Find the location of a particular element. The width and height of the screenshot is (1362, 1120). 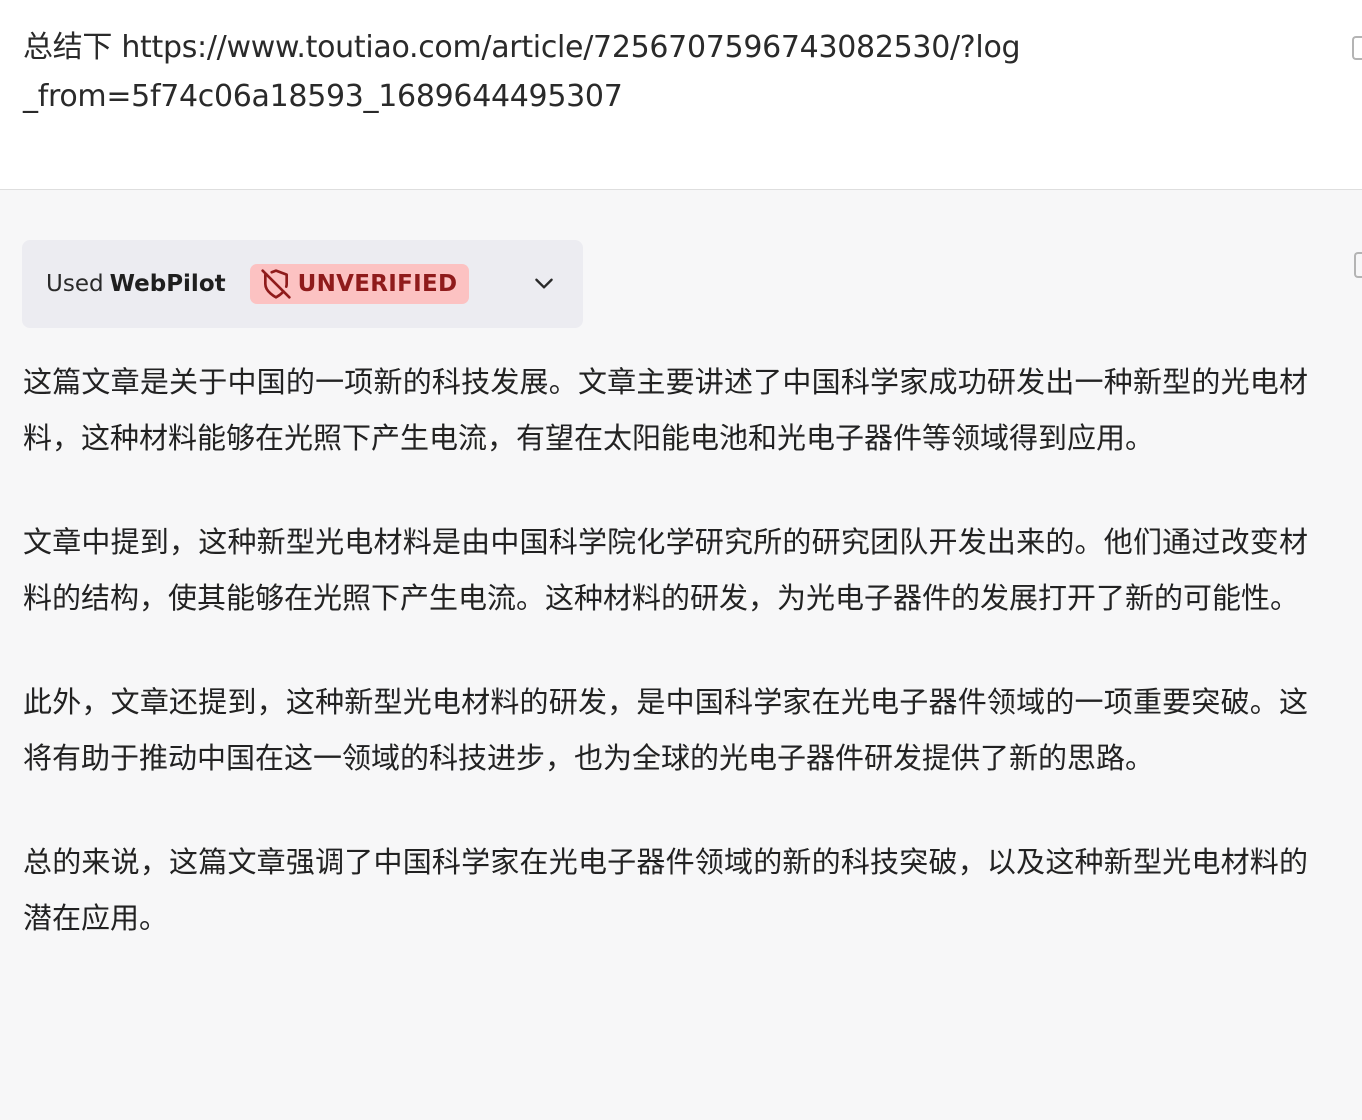

chevron-down-icon is located at coordinates (544, 283).